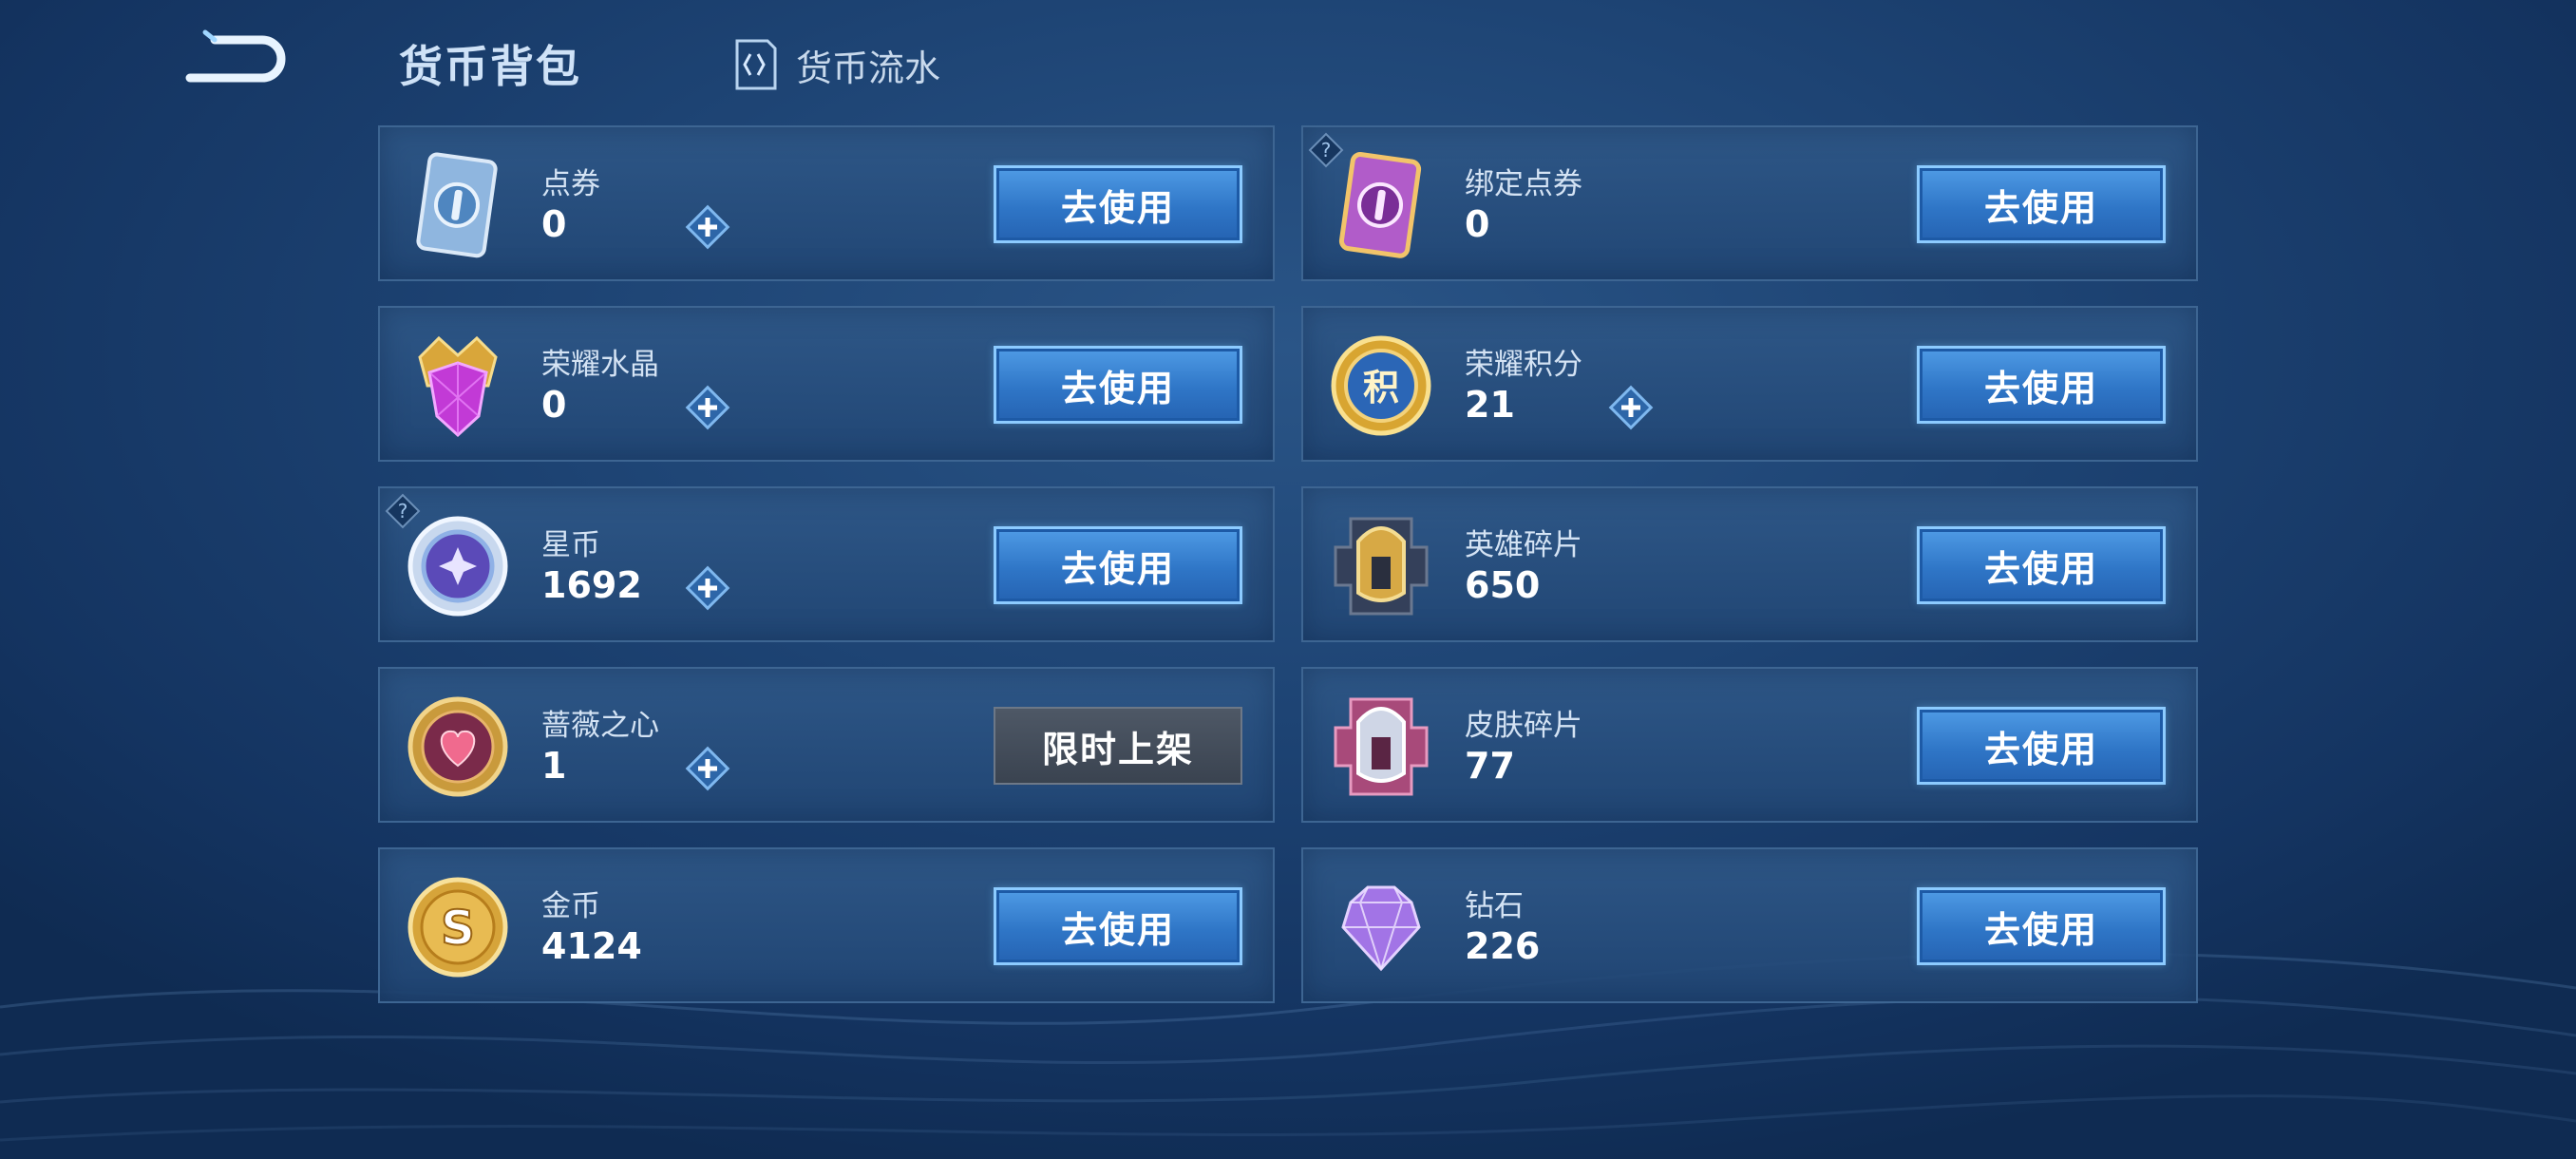 The image size is (2576, 1159). I want to click on currency-card-skin-fragment: 皮肤碎片 77 去使用, so click(1749, 745).